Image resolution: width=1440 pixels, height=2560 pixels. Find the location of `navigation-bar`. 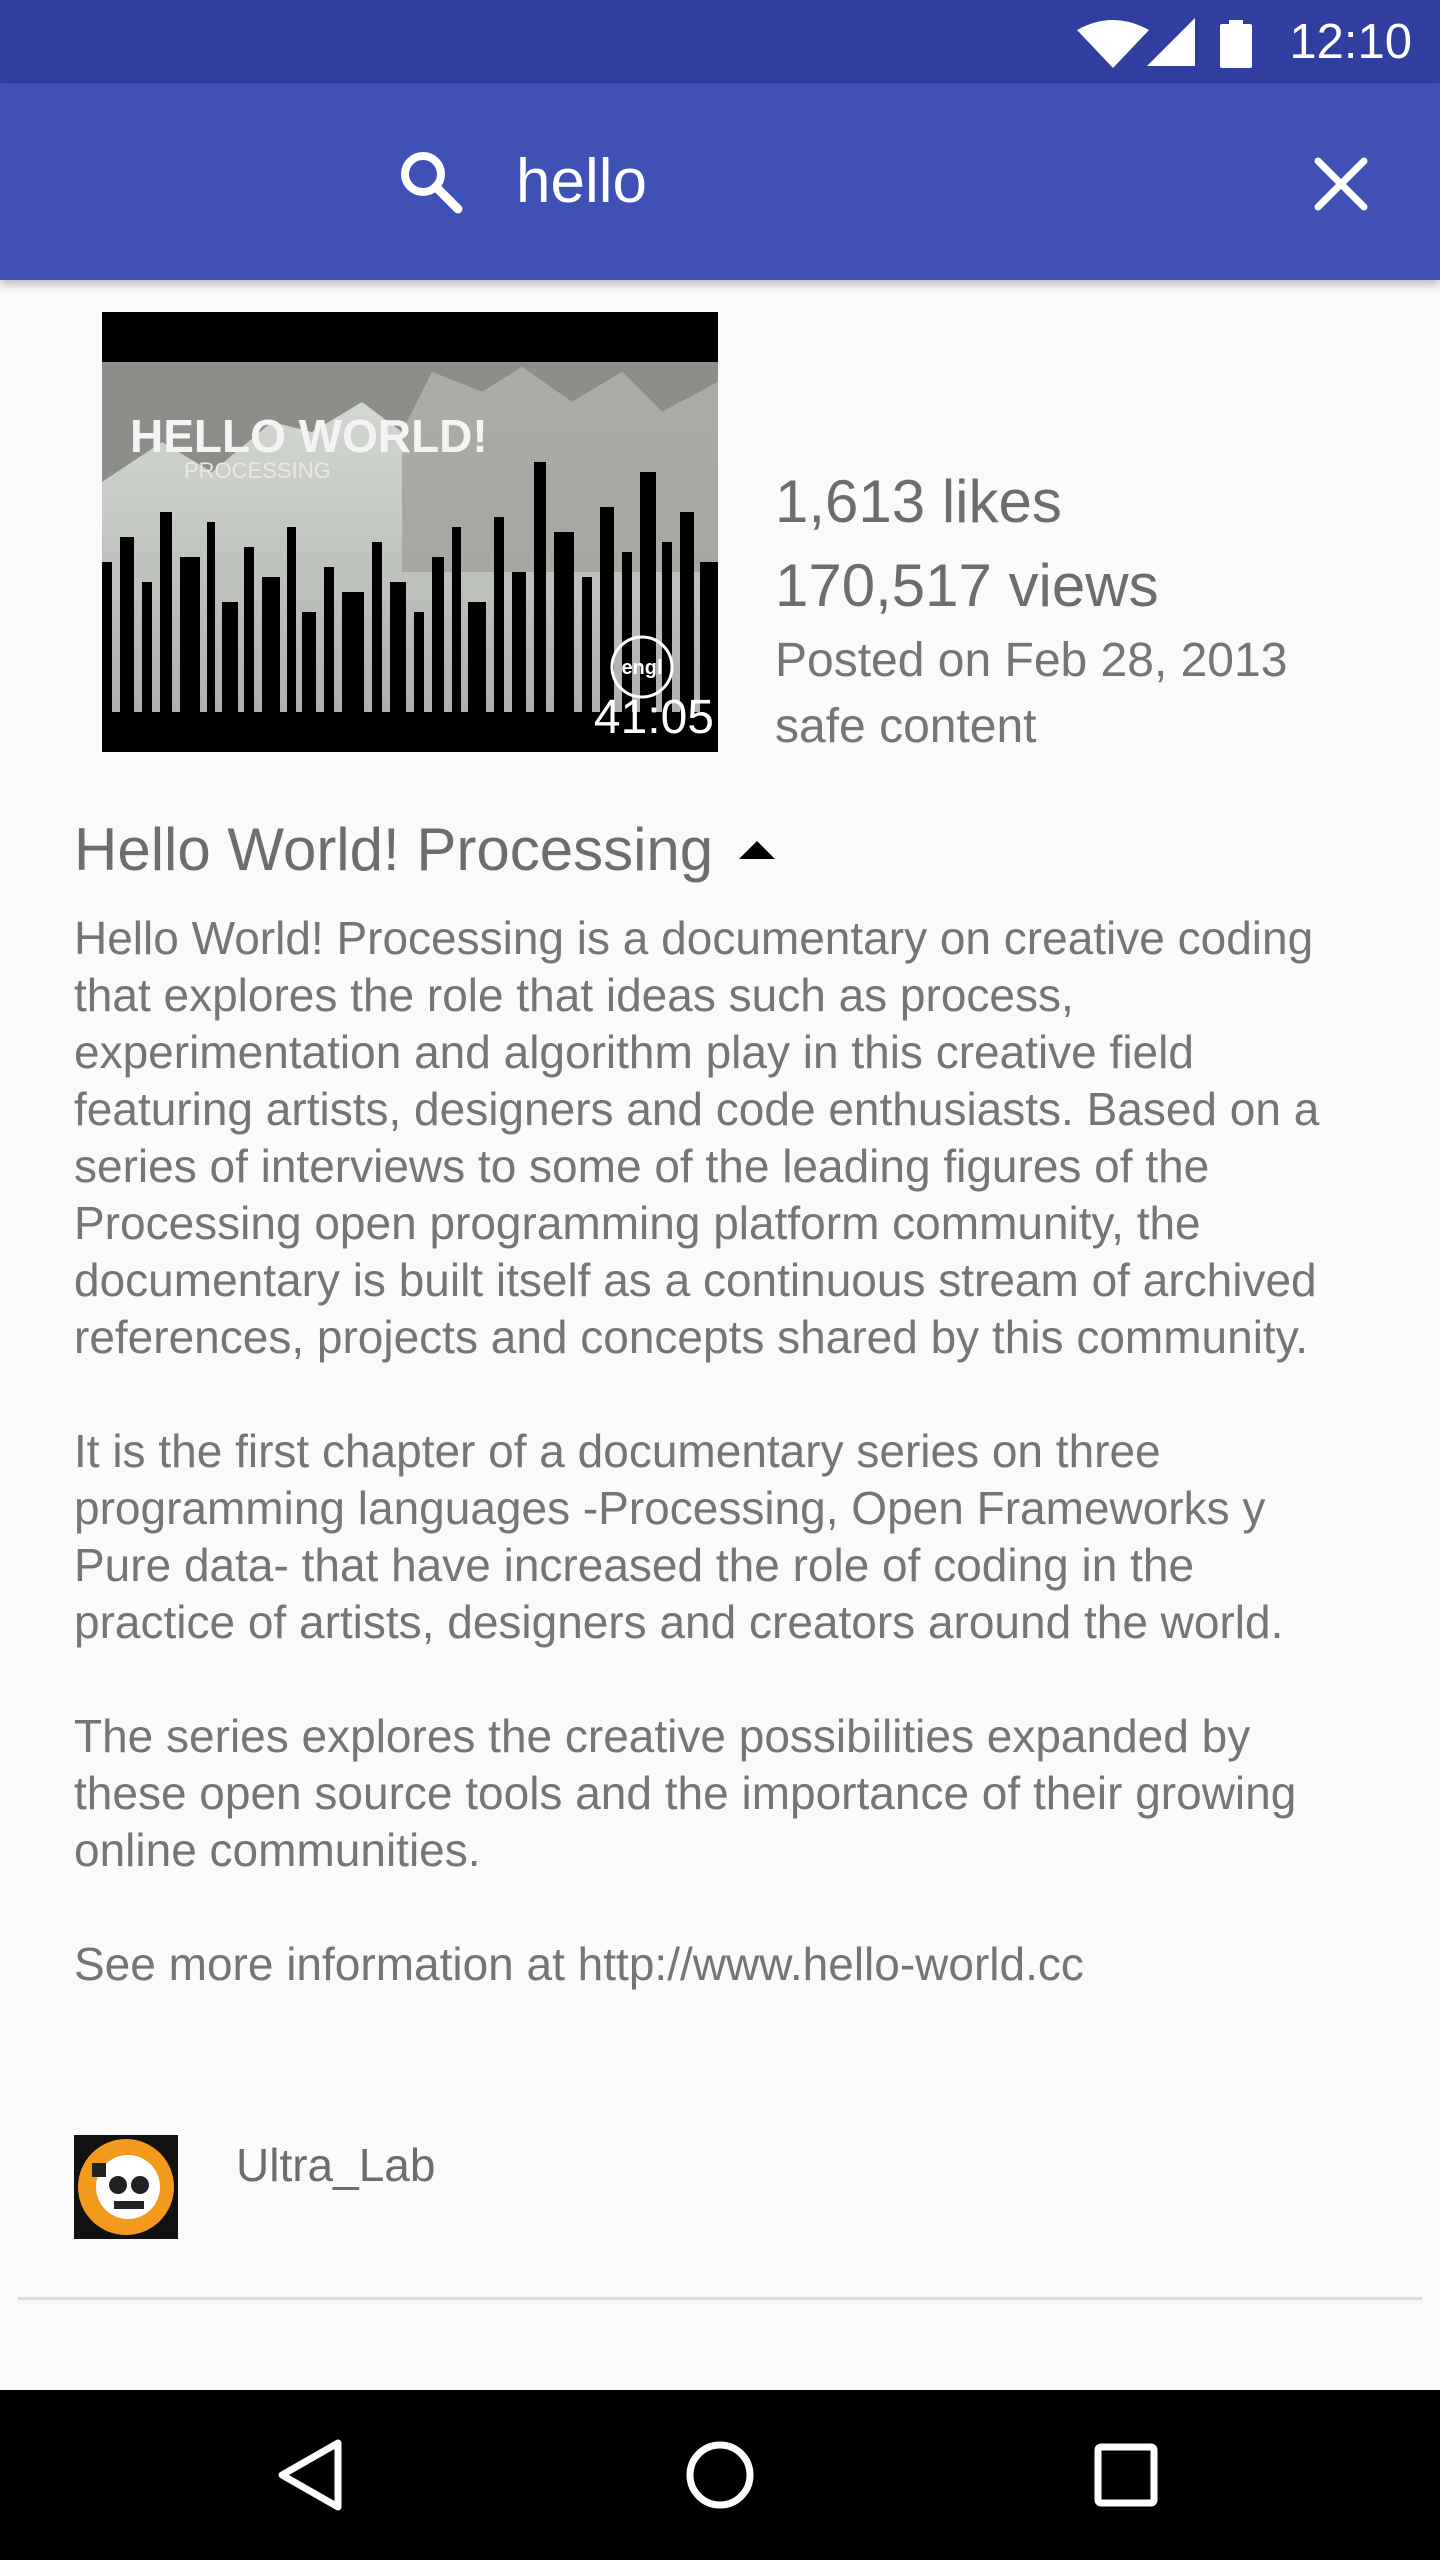

navigation-bar is located at coordinates (720, 2475).